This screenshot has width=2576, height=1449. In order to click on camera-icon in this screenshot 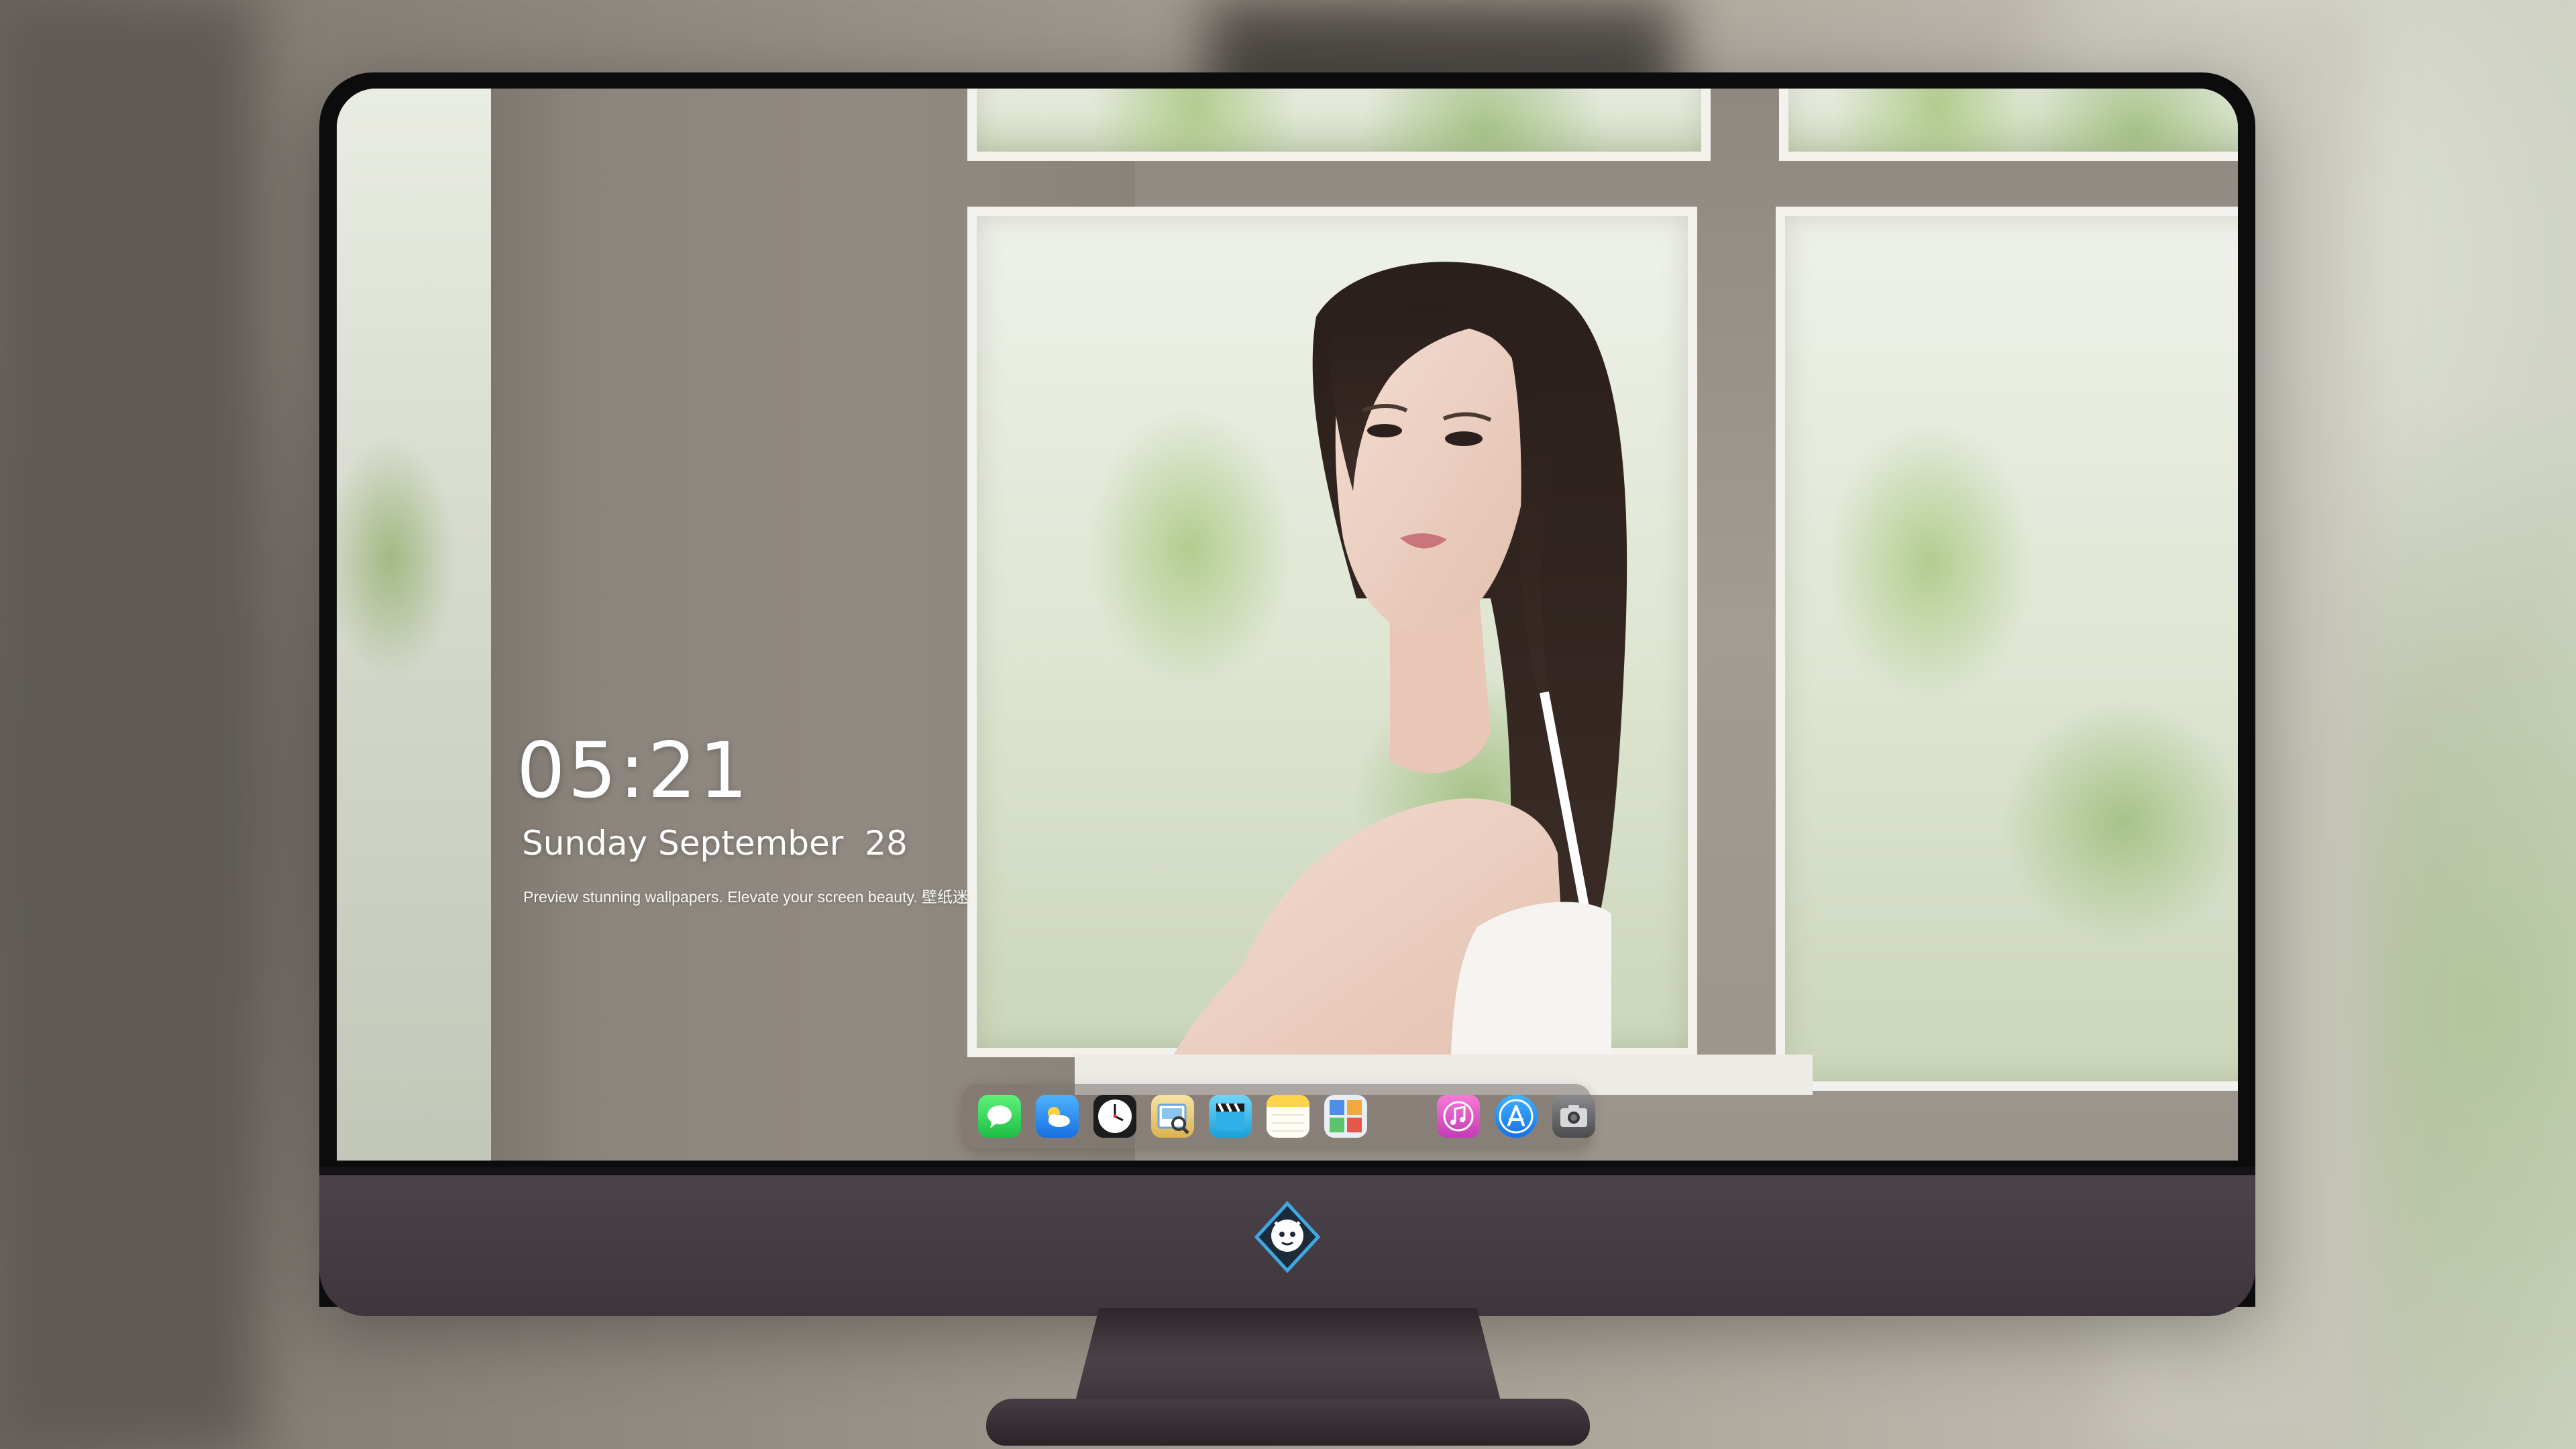, I will do `click(1573, 1116)`.